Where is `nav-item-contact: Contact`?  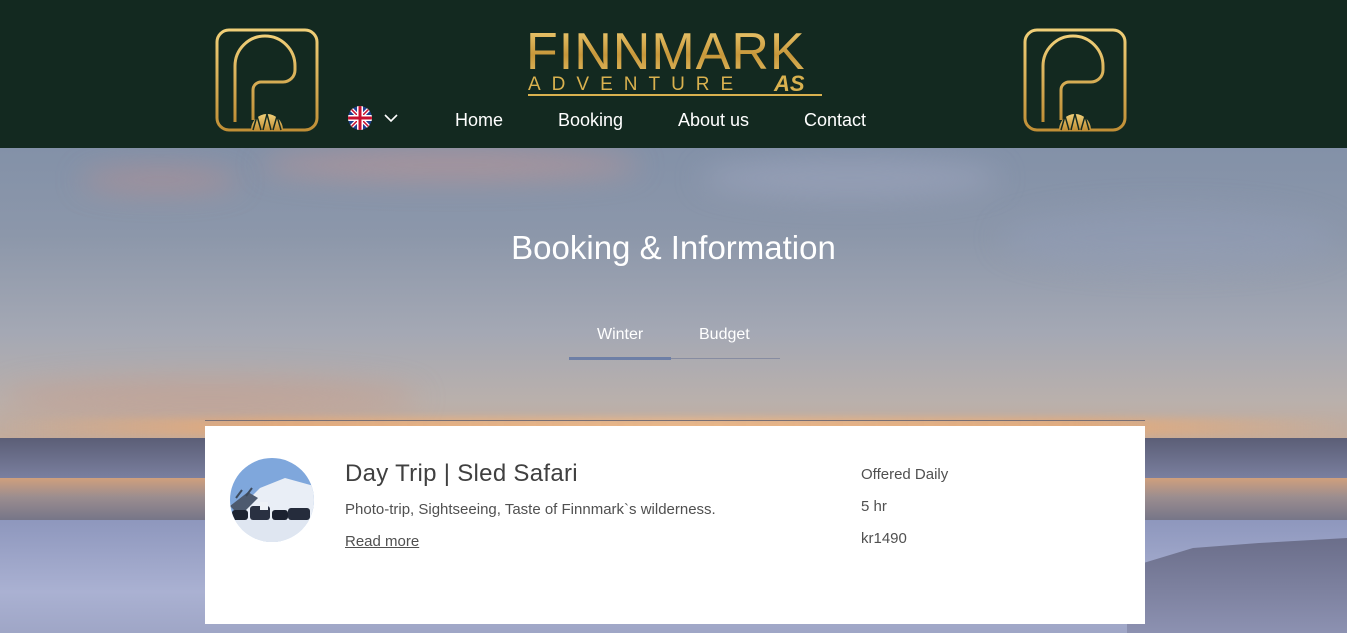 nav-item-contact: Contact is located at coordinates (835, 120).